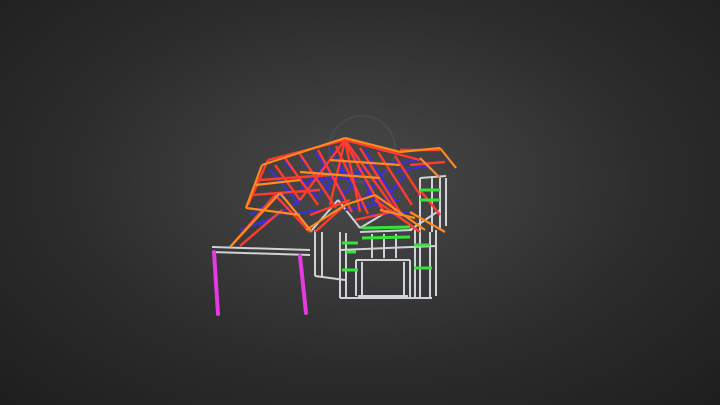  I want to click on wall-frame, so click(329, 237).